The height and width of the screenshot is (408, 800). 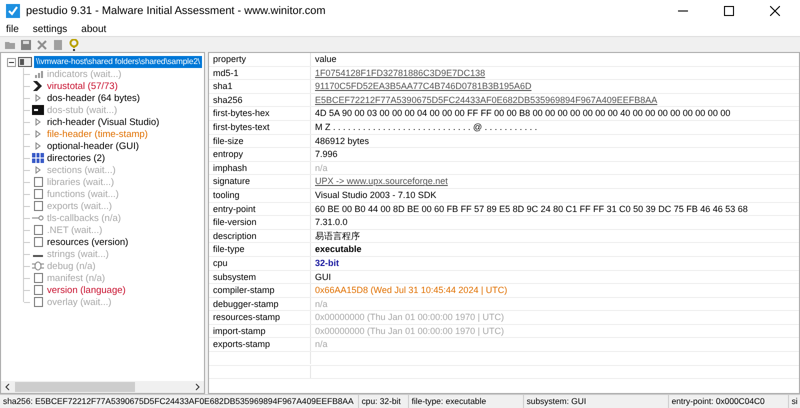 What do you see at coordinates (25, 62) in the screenshot?
I see `file-icon` at bounding box center [25, 62].